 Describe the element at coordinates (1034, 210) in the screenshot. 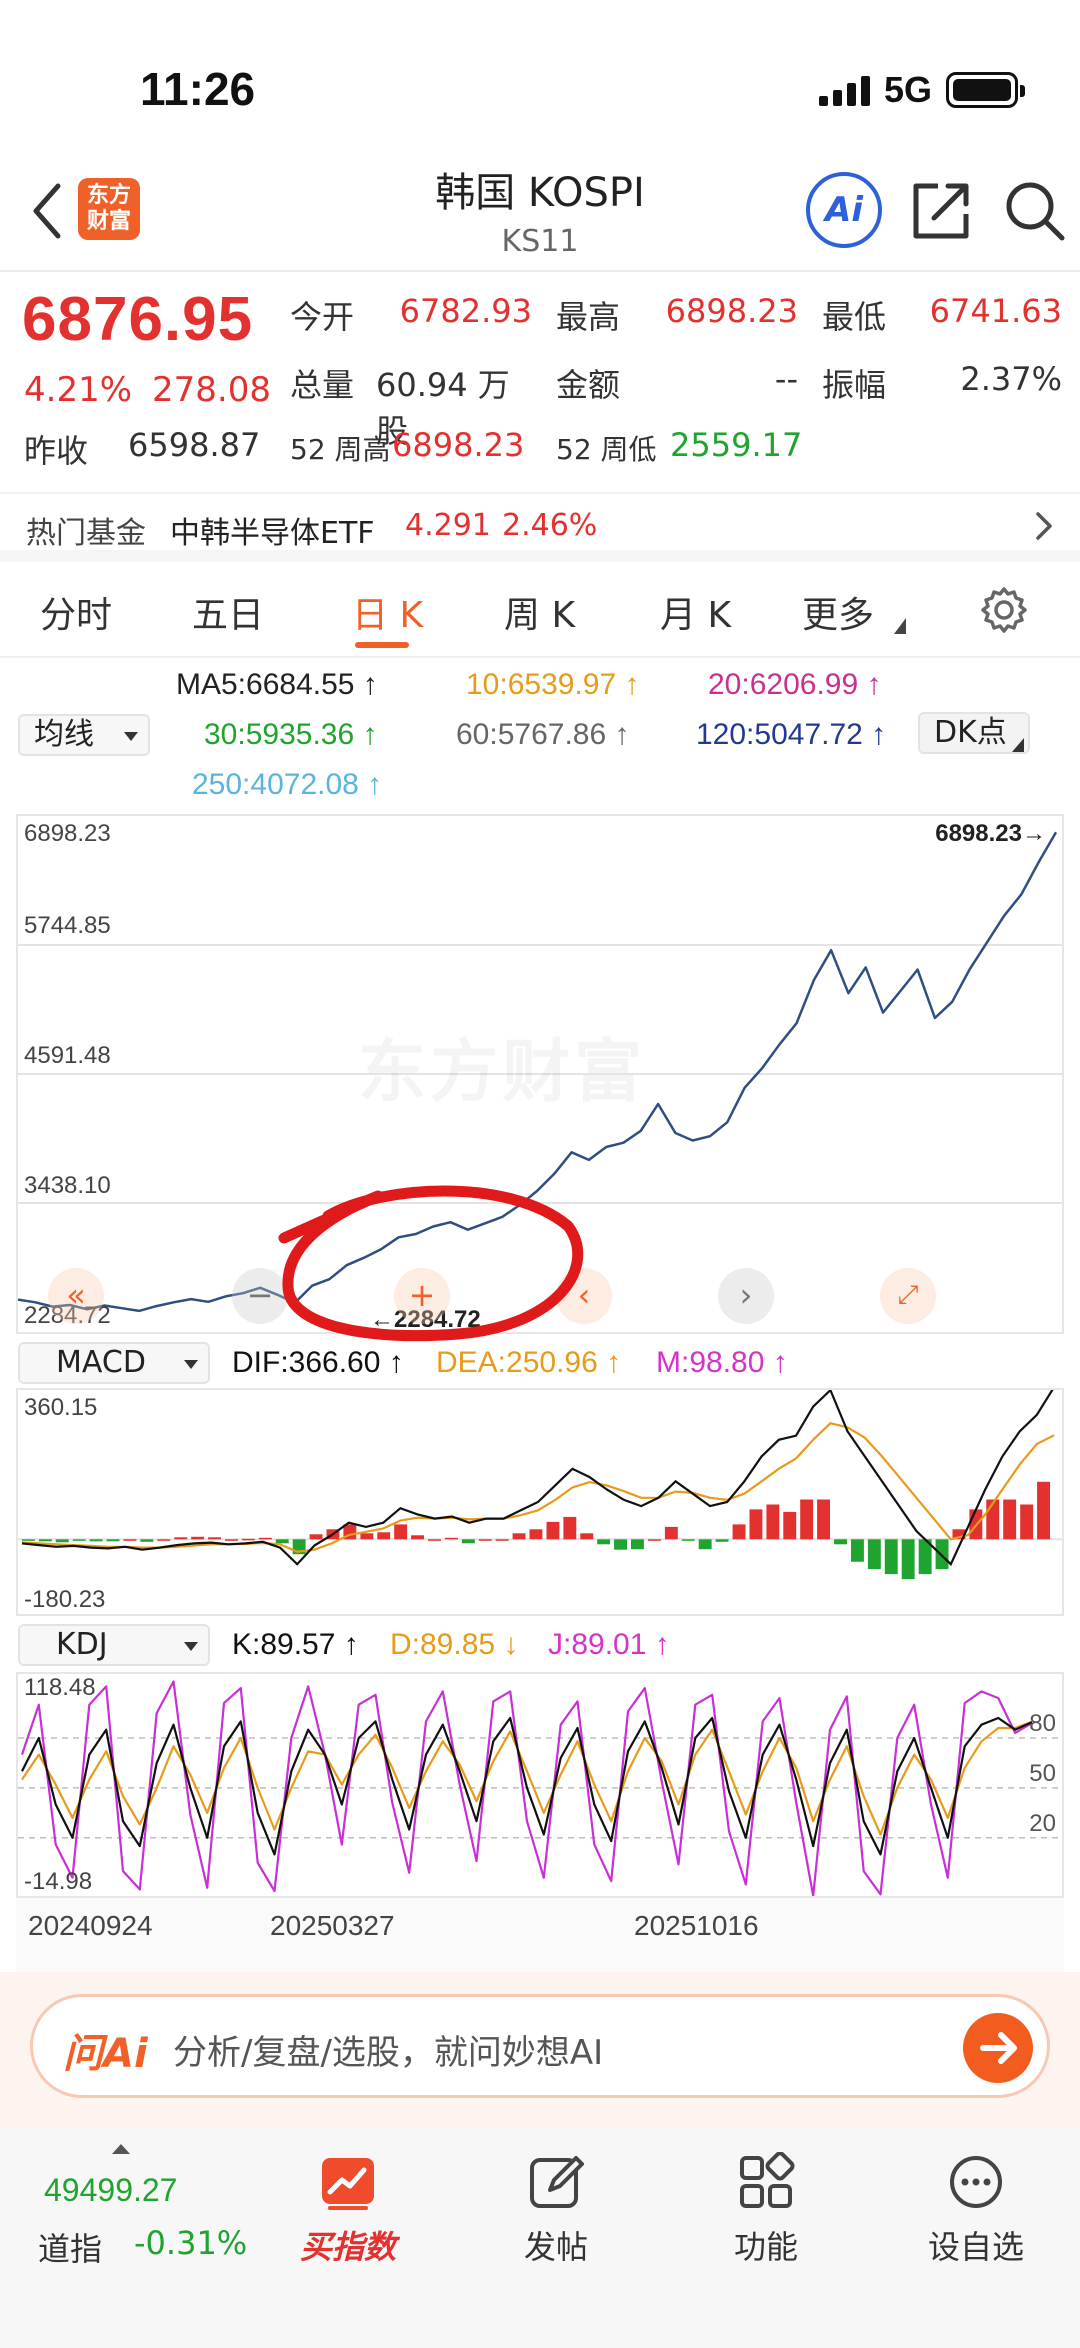

I see `search-icon` at that location.